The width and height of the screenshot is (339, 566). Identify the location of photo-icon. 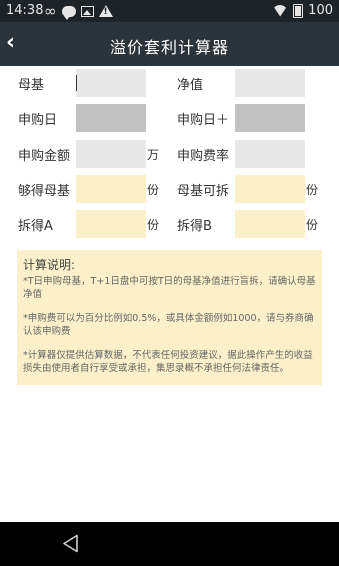
(87, 11).